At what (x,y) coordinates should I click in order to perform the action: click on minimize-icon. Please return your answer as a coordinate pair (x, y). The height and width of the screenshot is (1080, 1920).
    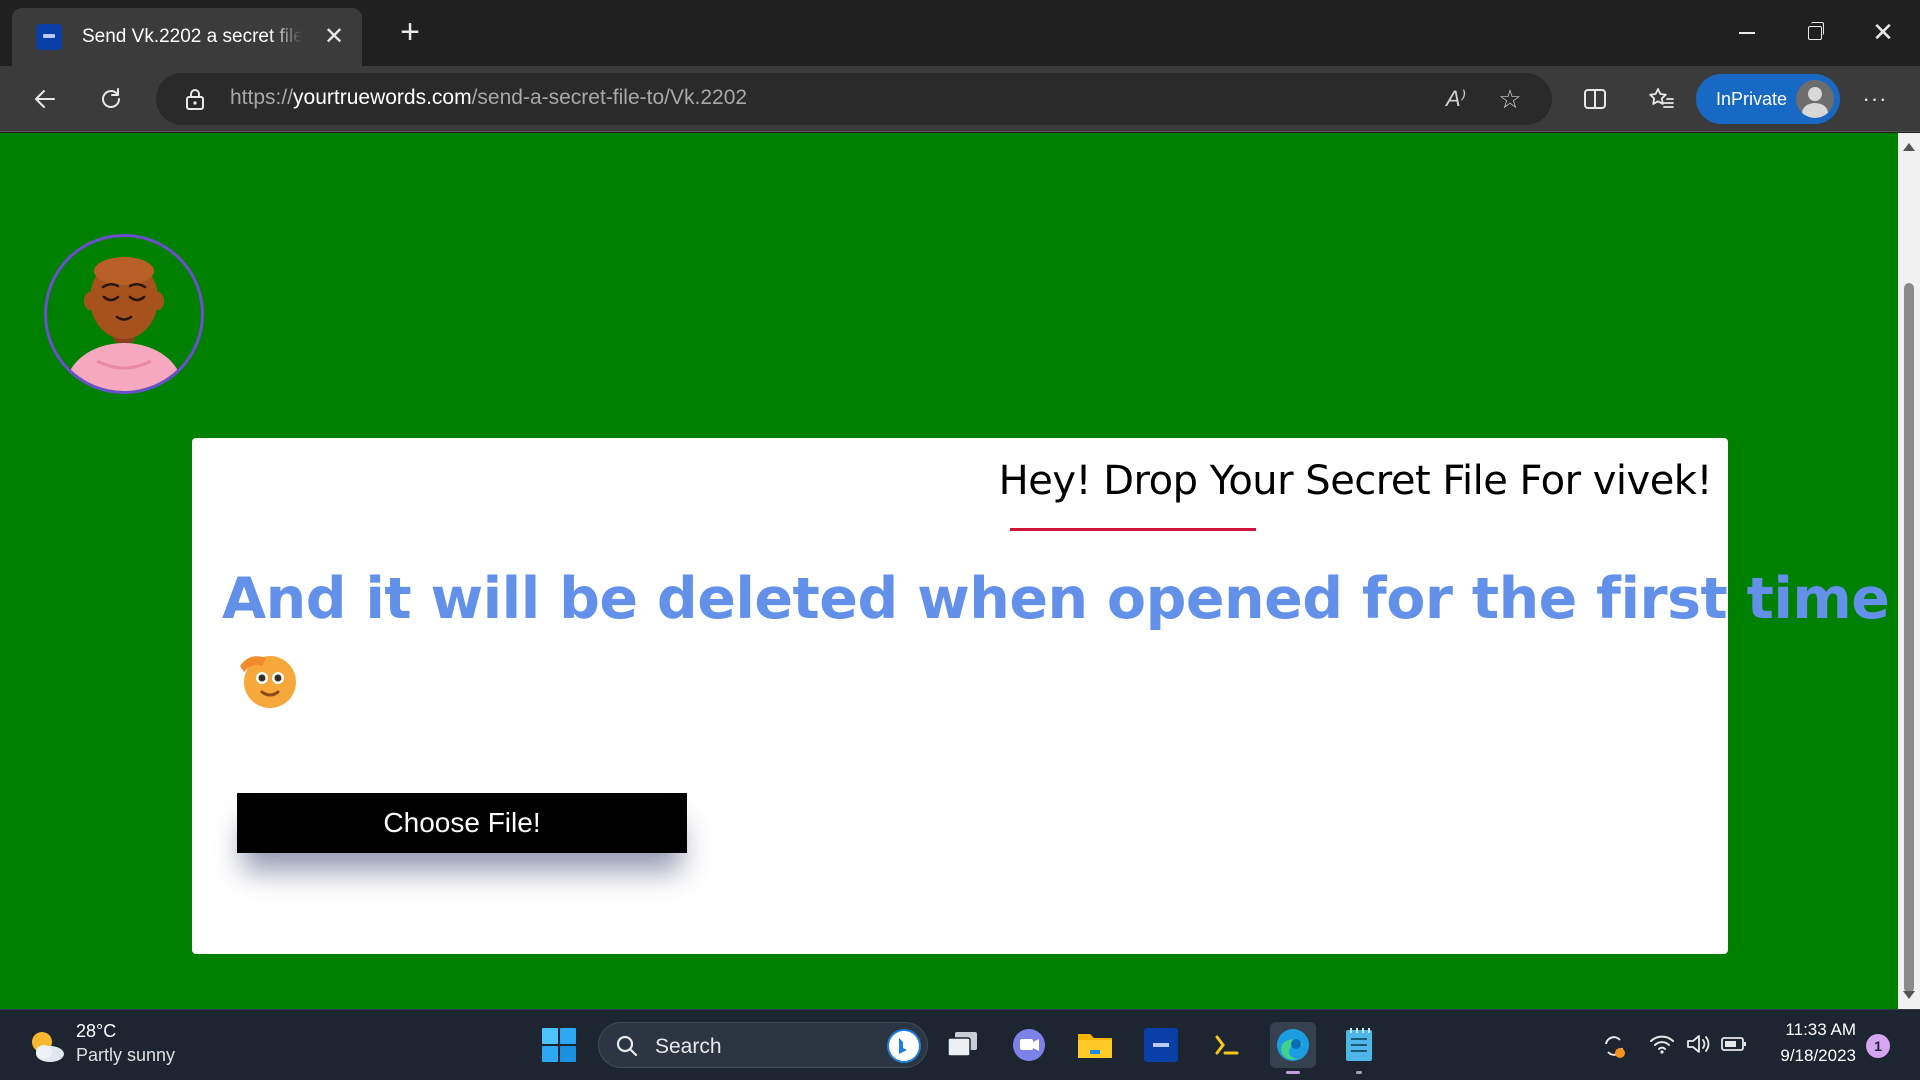
    Looking at the image, I should click on (1747, 33).